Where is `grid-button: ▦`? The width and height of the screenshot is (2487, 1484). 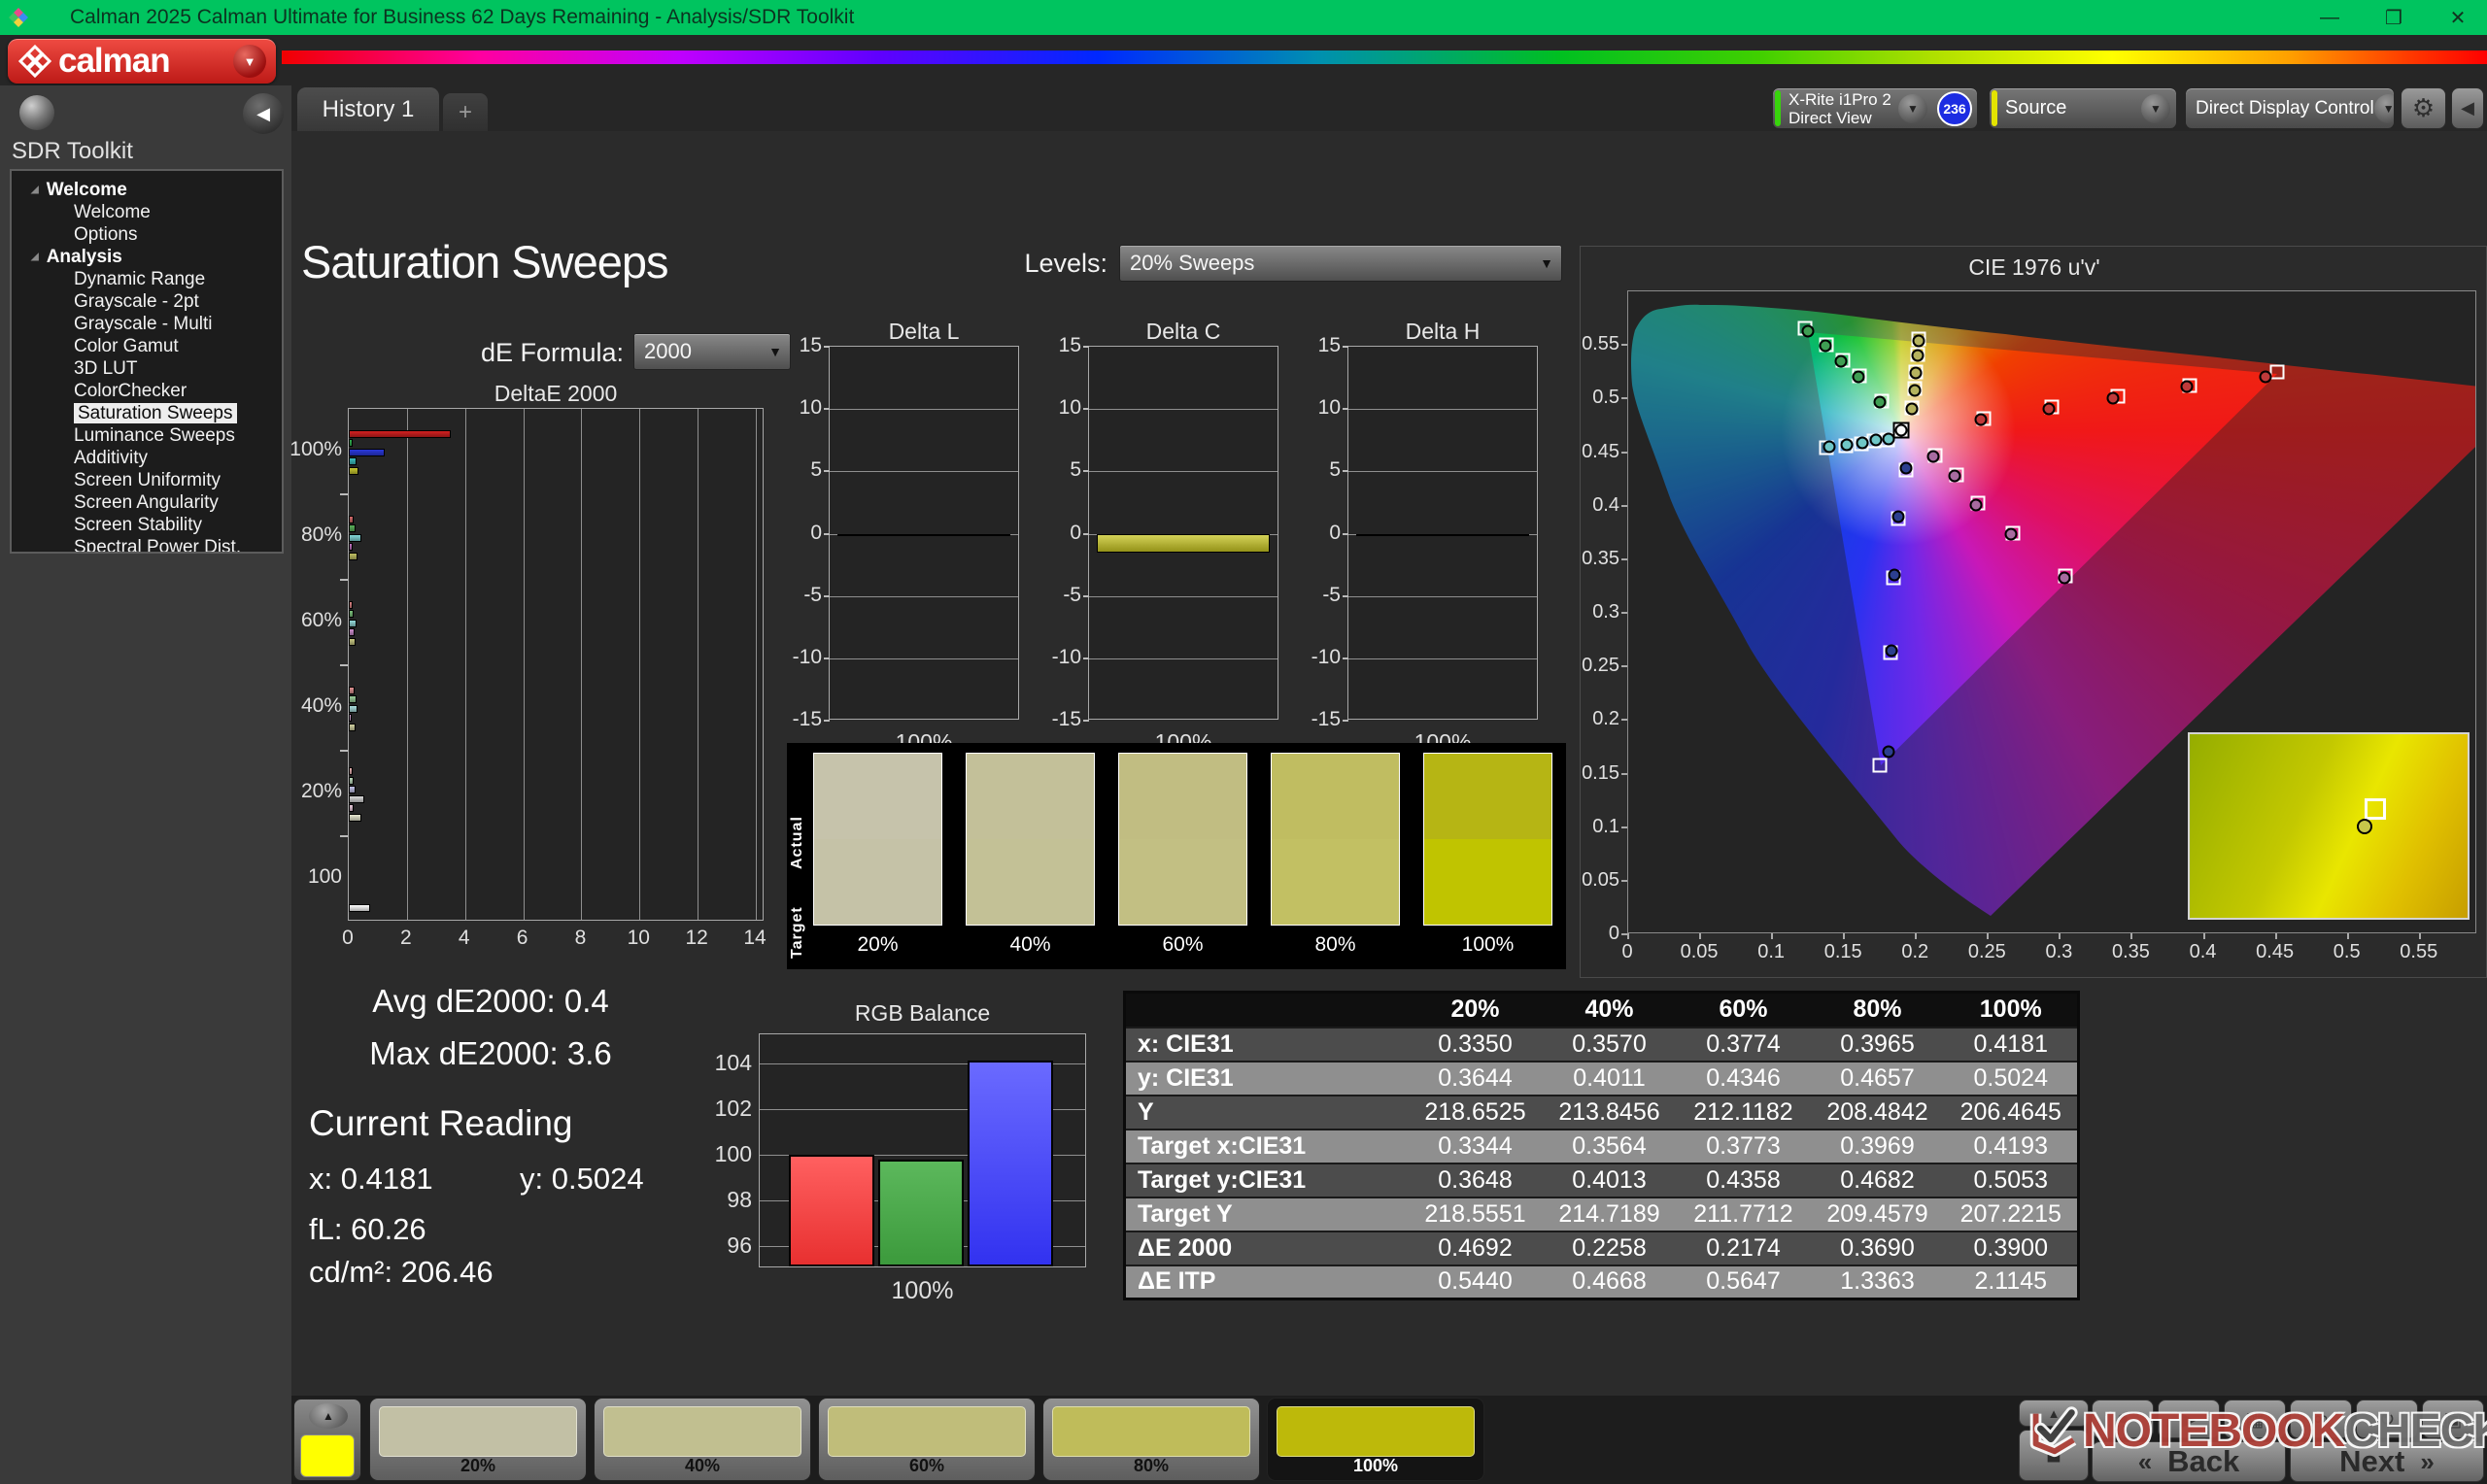
grid-button: ▦ is located at coordinates (2255, 1419).